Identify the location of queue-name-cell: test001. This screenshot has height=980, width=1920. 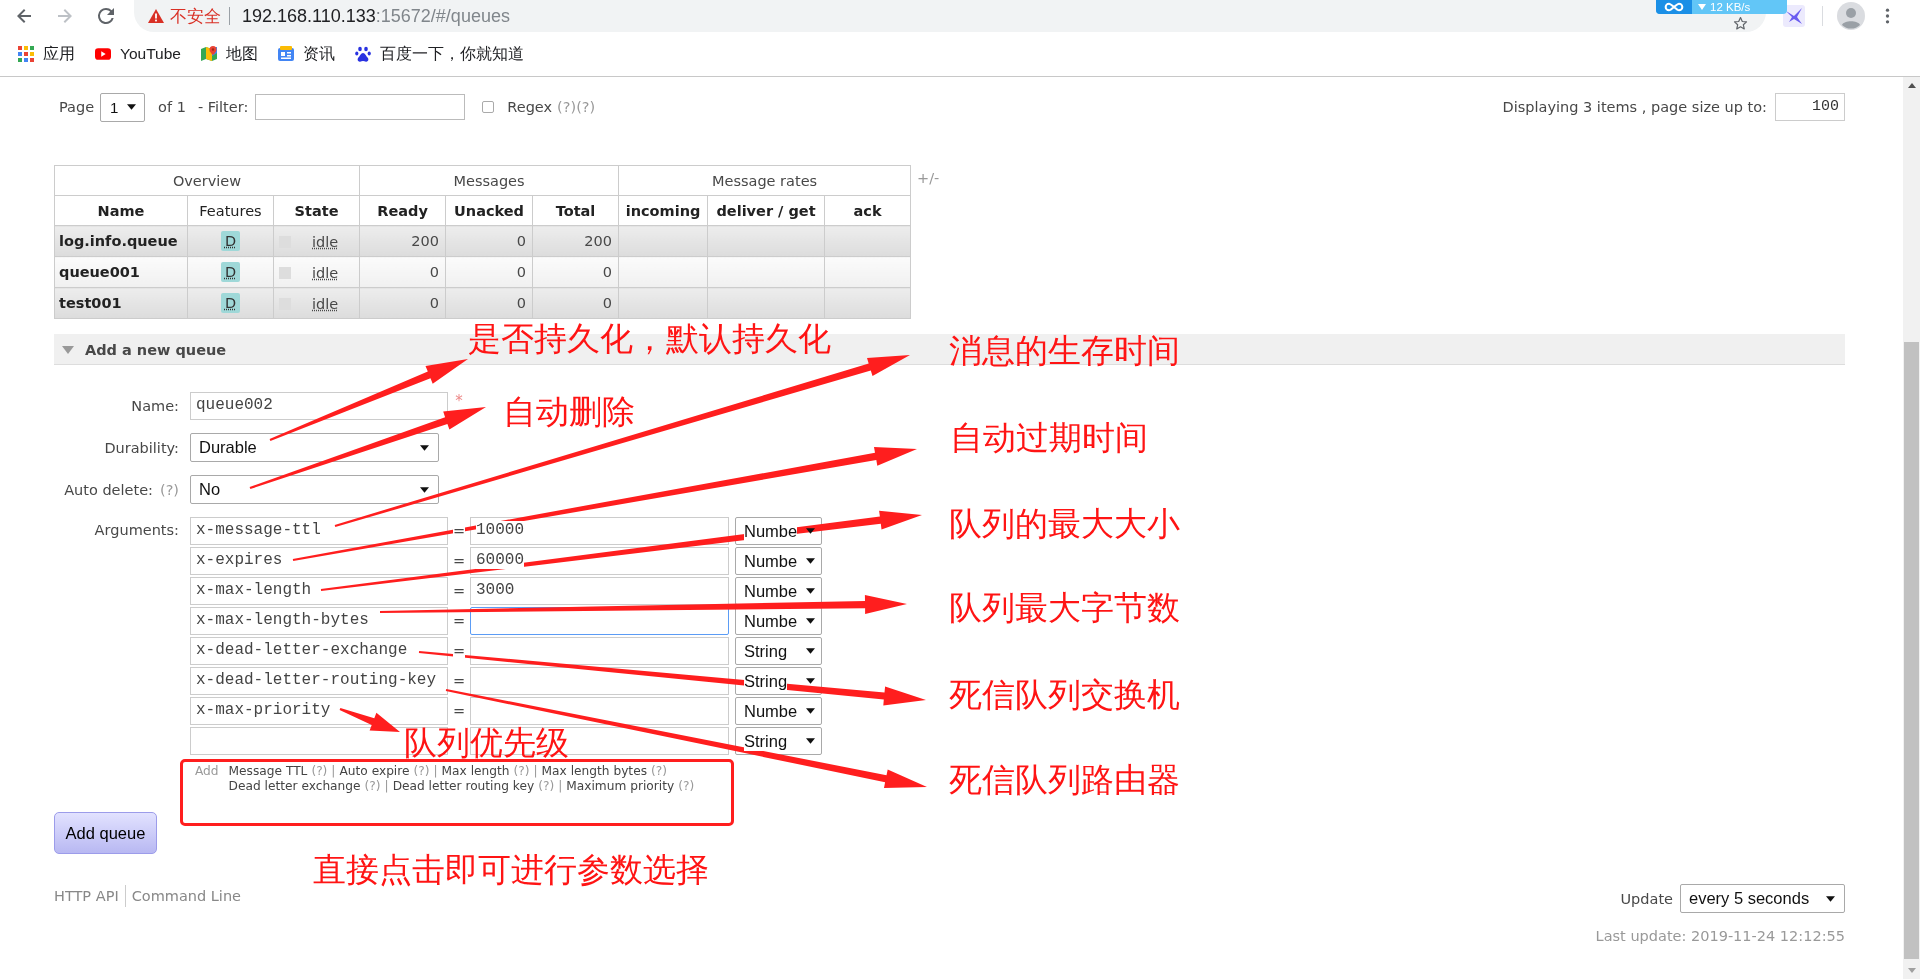
(121, 303).